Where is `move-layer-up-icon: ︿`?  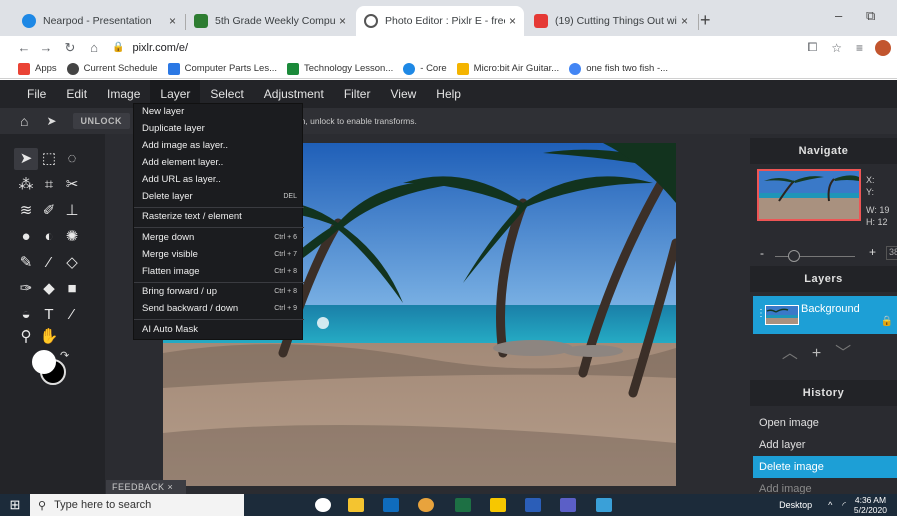 move-layer-up-icon: ︿ is located at coordinates (797, 353).